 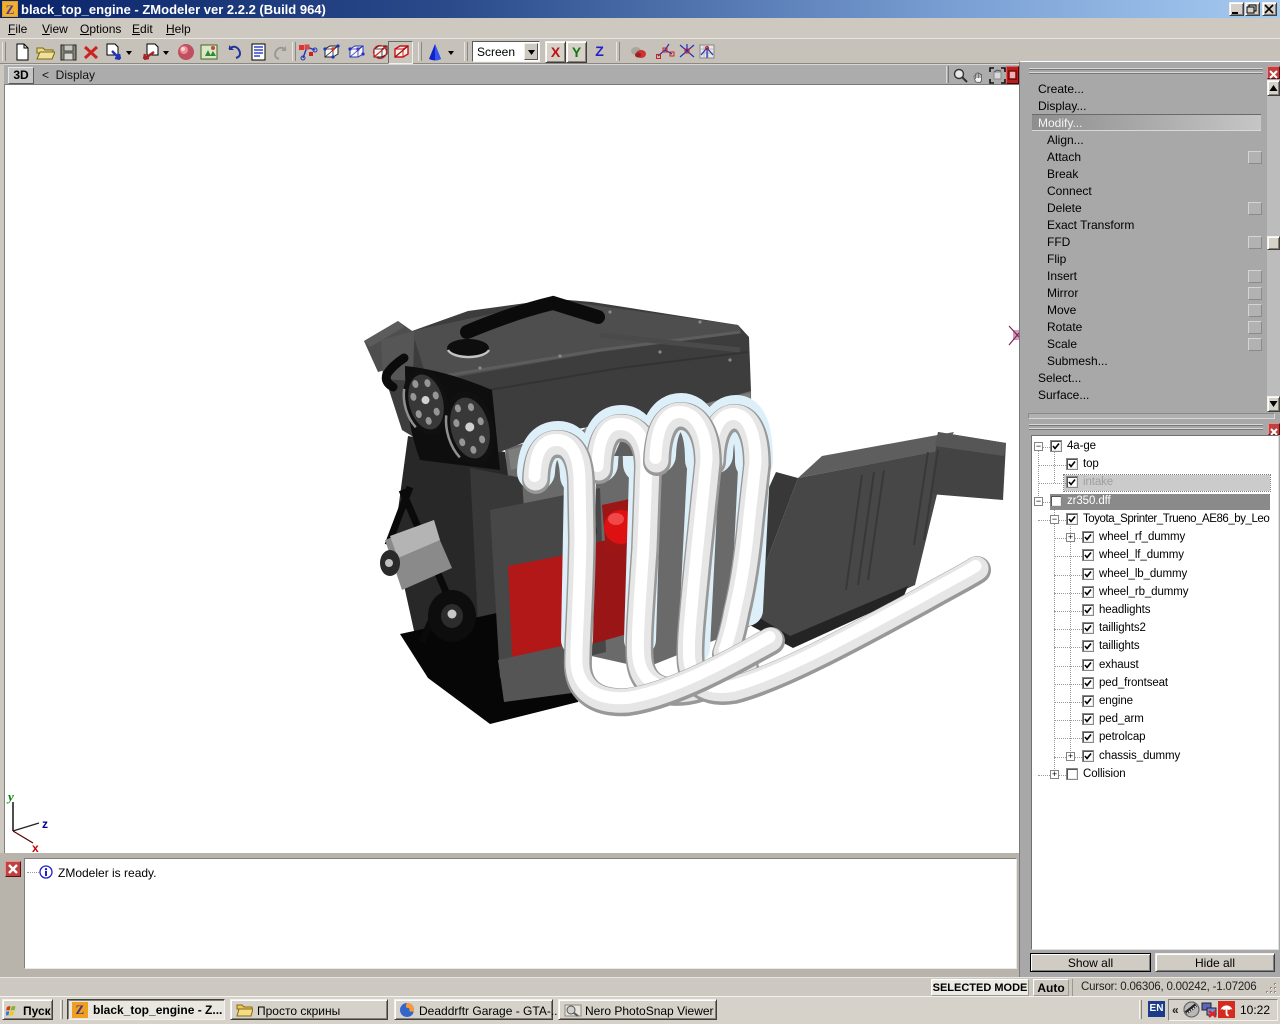 What do you see at coordinates (35, 847) in the screenshot?
I see `svg-text: x` at bounding box center [35, 847].